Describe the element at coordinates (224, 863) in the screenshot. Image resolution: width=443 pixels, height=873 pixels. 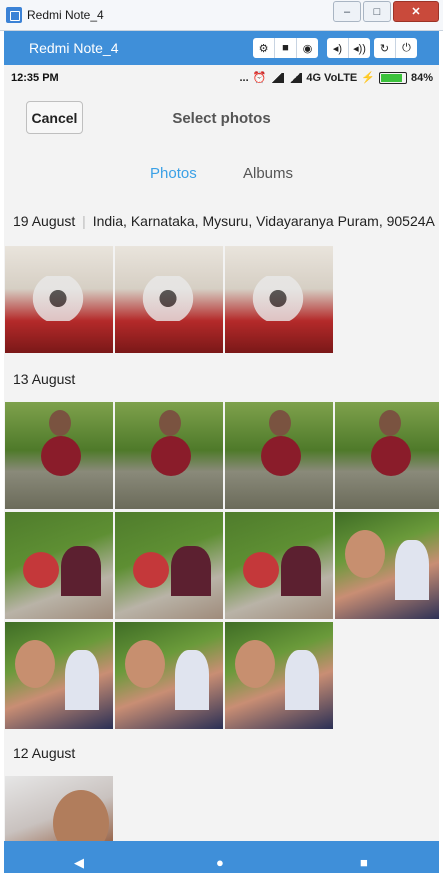
I see `home-icon: ●` at that location.